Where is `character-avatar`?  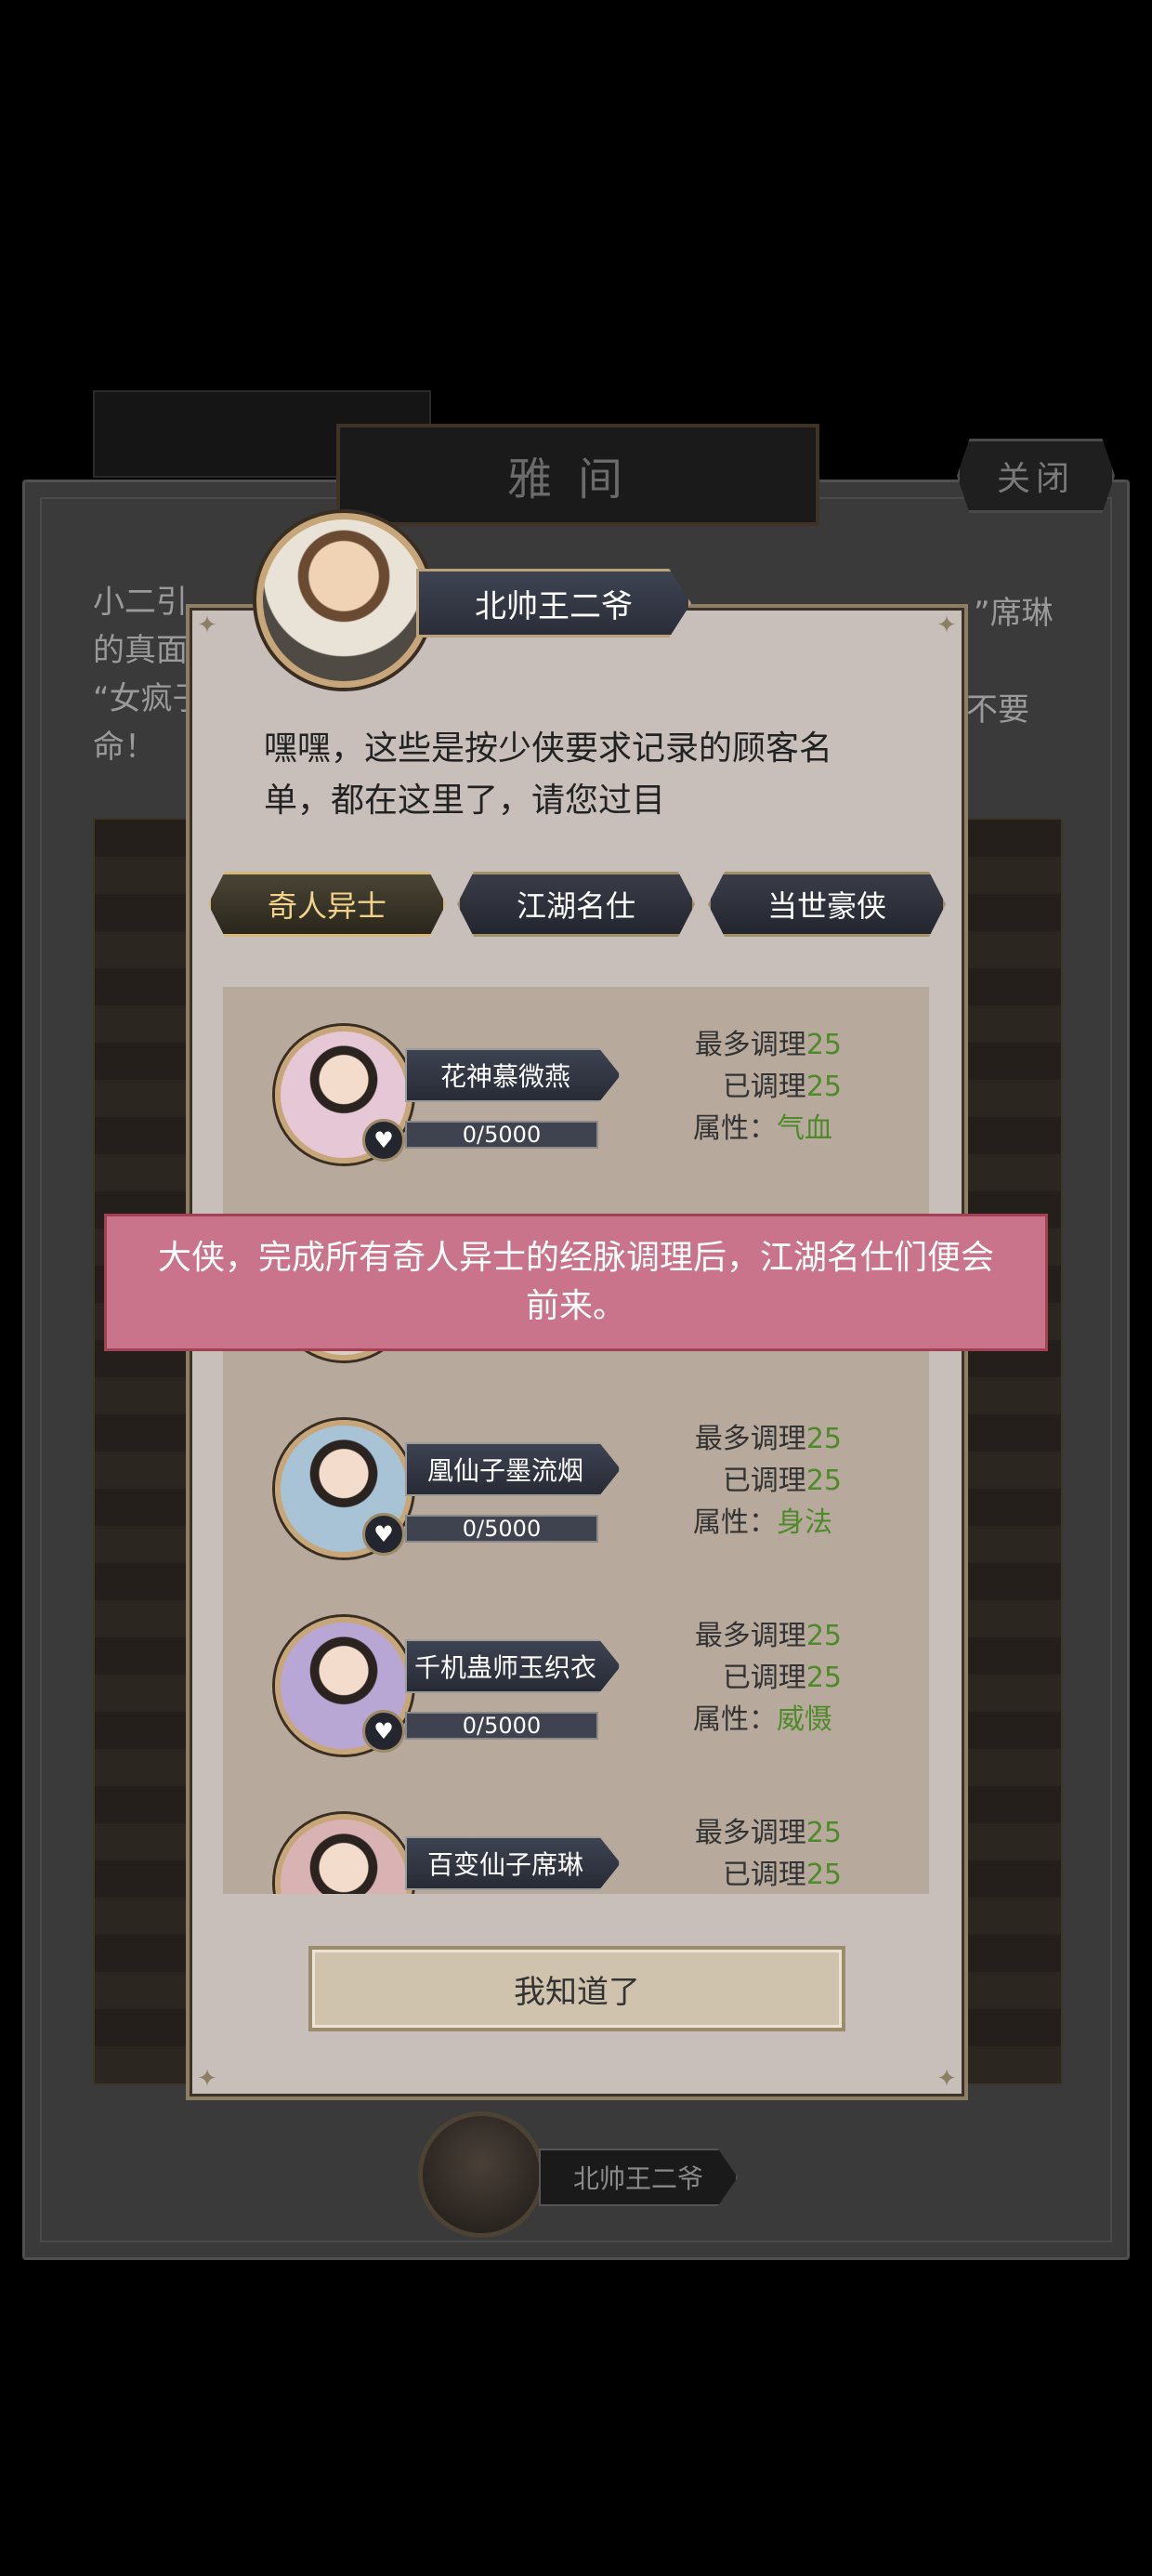
character-avatar is located at coordinates (343, 1854).